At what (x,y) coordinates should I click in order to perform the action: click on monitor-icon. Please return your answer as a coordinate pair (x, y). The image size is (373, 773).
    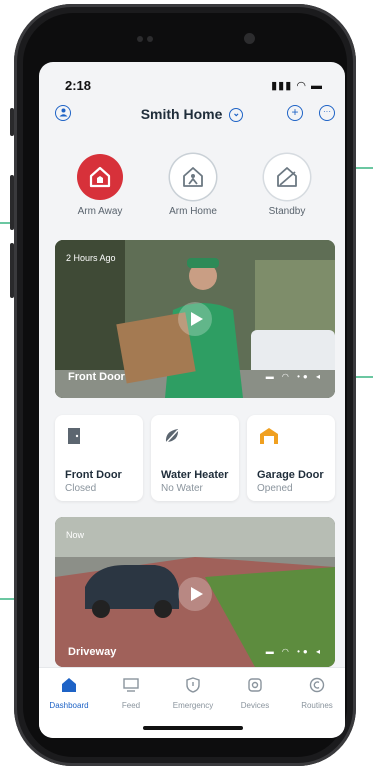
    Looking at the image, I should click on (131, 685).